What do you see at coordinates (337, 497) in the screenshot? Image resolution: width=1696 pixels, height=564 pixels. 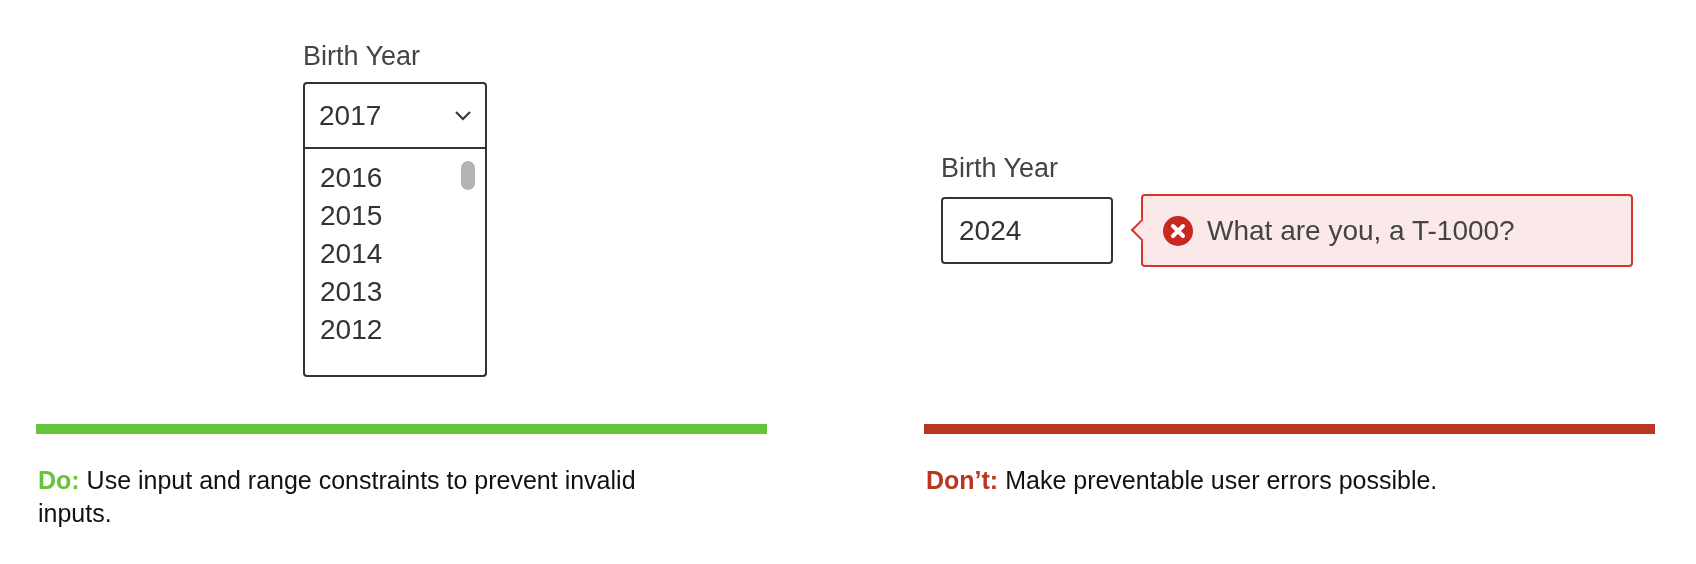 I see `caption: Do: Use input and range constraints to prevent invalid inputs.` at bounding box center [337, 497].